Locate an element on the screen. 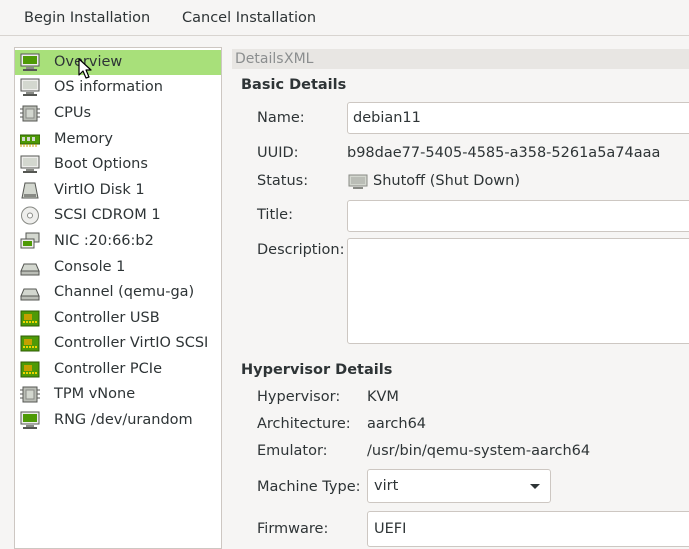 This screenshot has height=549, width=689. sidebar-item-memory: Memory is located at coordinates (118, 139).